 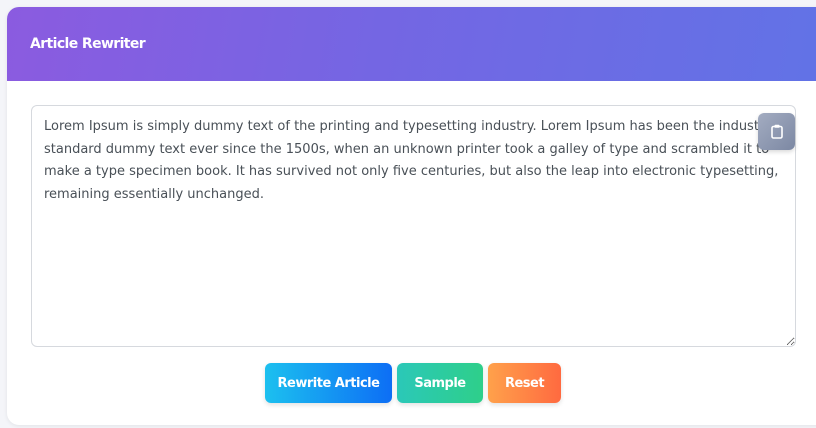 I want to click on action-buttons: Rewrite Article Sample Reset, so click(x=413, y=383).